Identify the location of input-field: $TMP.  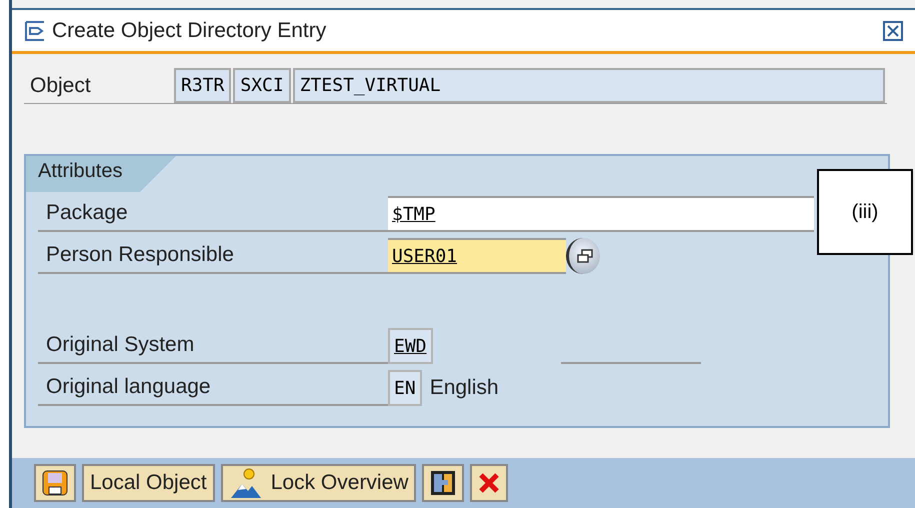
(601, 214).